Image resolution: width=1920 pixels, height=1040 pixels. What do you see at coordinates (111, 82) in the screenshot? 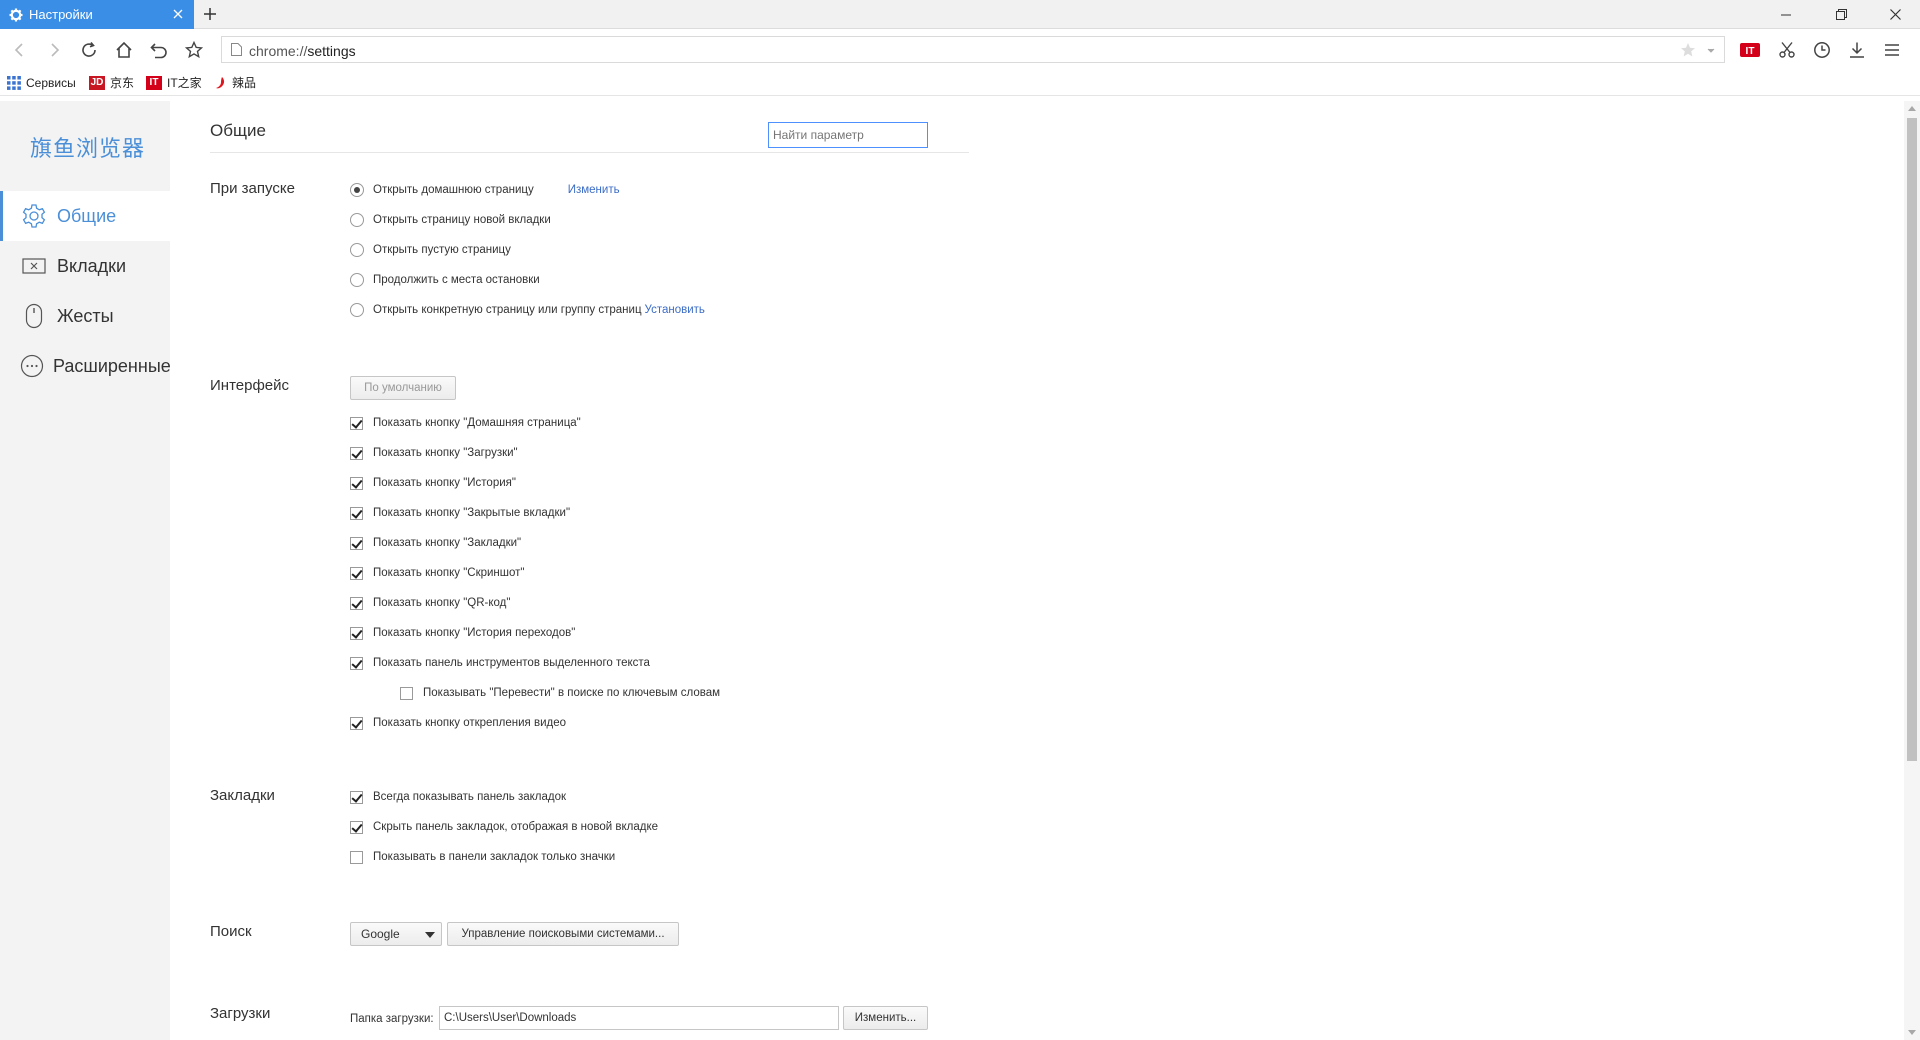
I see `bookmark-jd: JD 京东` at bounding box center [111, 82].